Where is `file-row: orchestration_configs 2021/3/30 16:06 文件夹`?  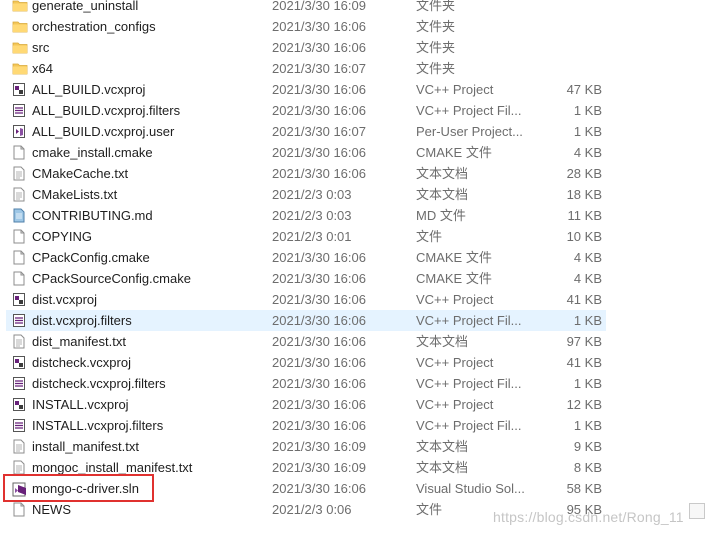 file-row: orchestration_configs 2021/3/30 16:06 文件夹 is located at coordinates (354, 26).